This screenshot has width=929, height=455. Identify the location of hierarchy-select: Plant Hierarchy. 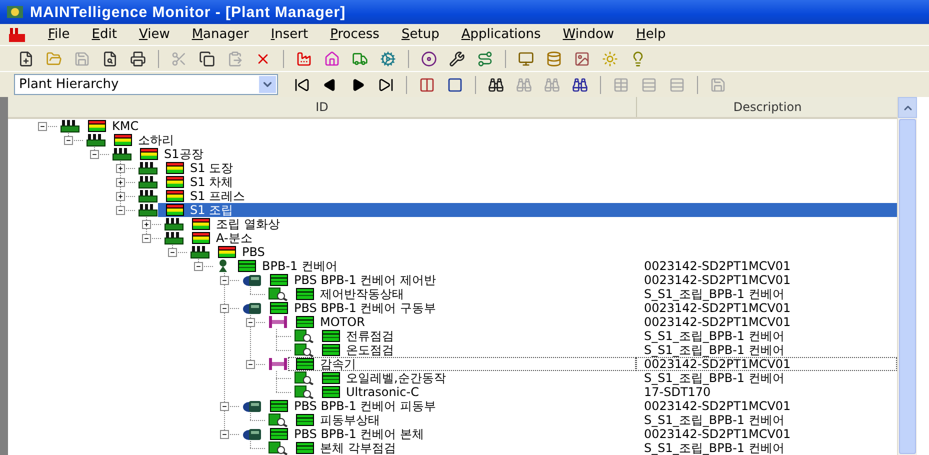
(146, 84).